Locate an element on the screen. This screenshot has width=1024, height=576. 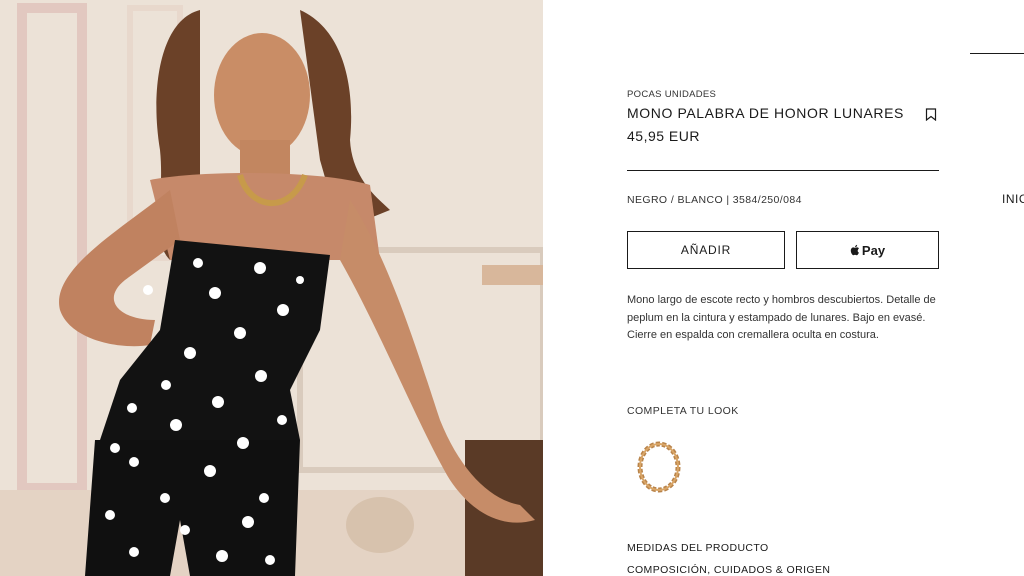
side-nav-link: INIC is located at coordinates (1013, 199).